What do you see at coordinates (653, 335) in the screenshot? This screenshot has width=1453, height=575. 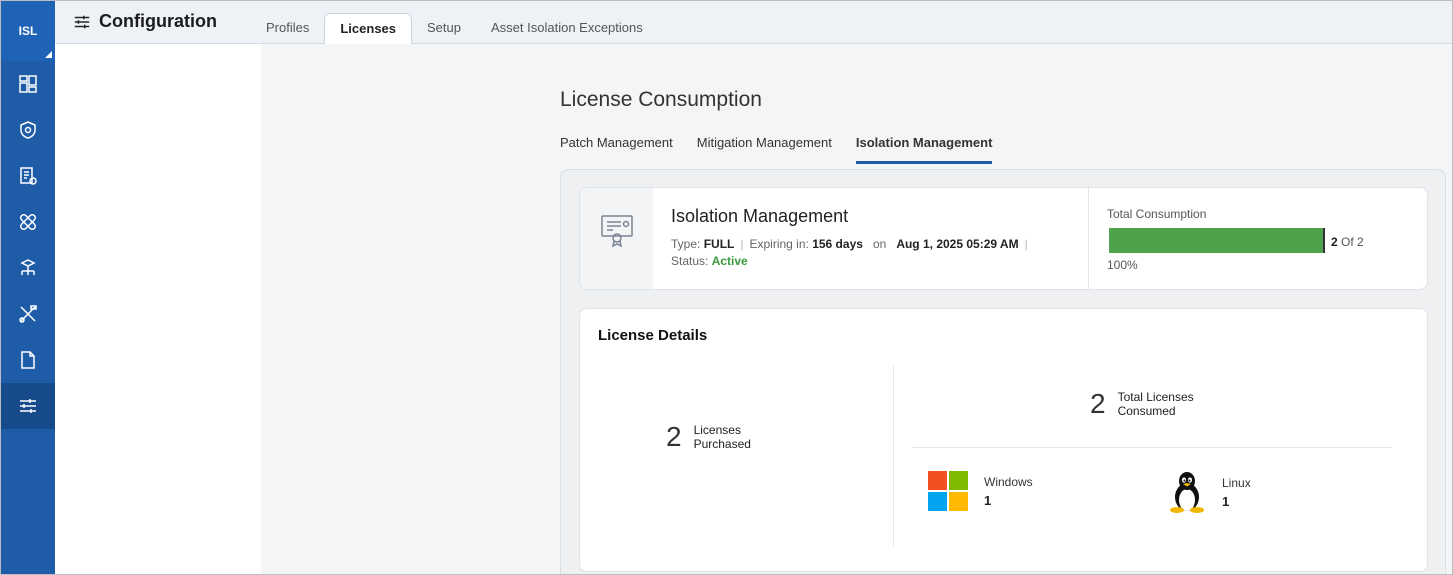 I see `license-details-title: License Details` at bounding box center [653, 335].